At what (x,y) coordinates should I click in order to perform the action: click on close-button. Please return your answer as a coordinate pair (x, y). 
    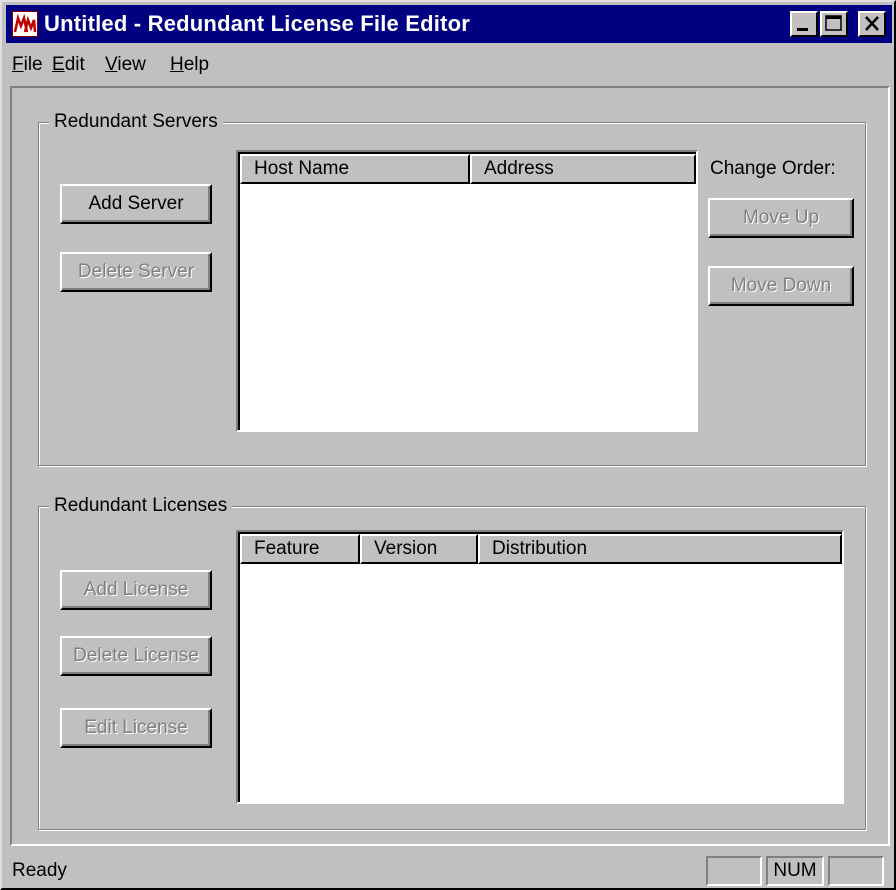
    Looking at the image, I should click on (872, 24).